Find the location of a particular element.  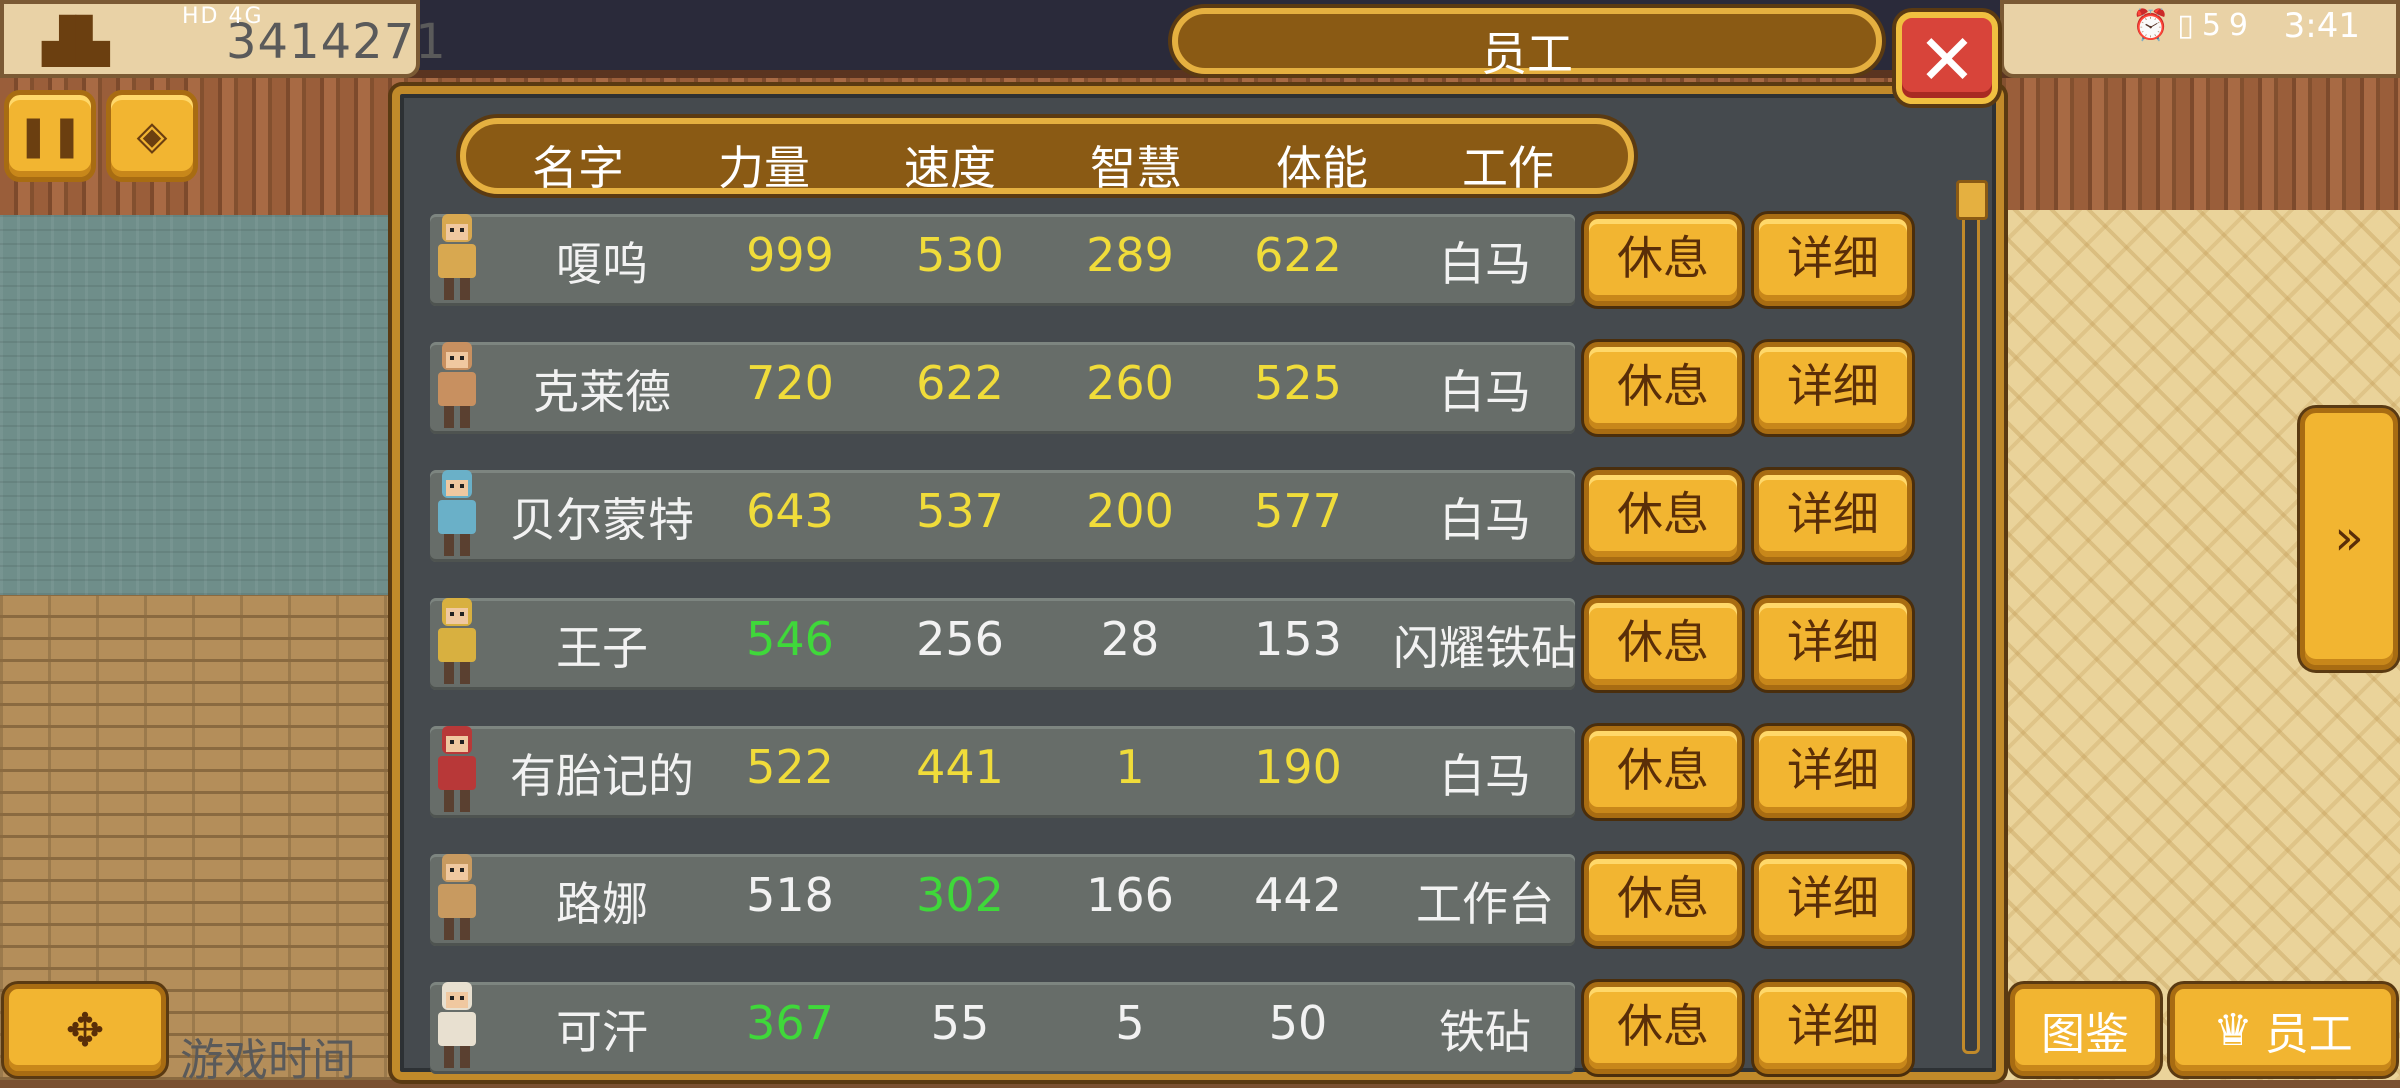

staff-name: 嗄呜 is located at coordinates (602, 264).